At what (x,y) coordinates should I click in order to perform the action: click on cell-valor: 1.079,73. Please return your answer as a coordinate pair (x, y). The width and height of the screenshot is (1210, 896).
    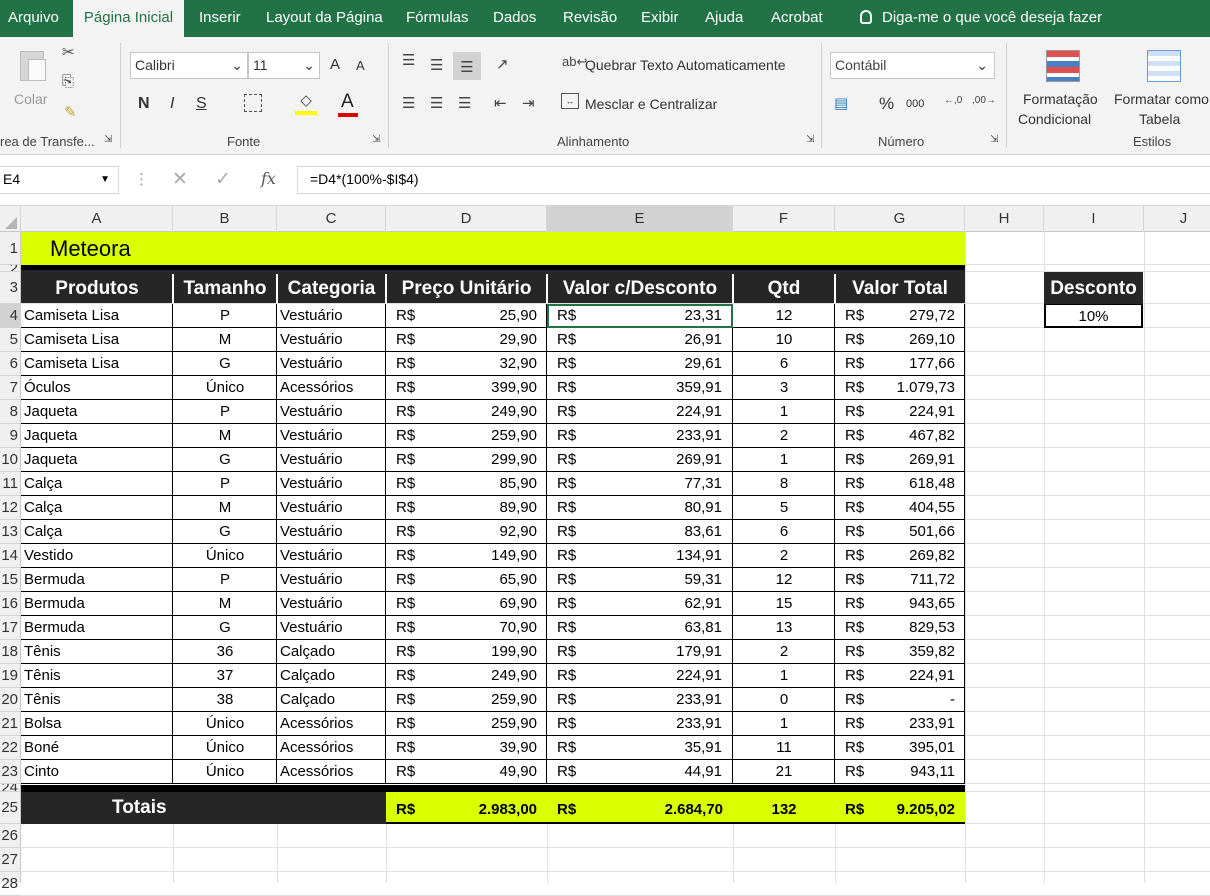
    Looking at the image, I should click on (912, 387).